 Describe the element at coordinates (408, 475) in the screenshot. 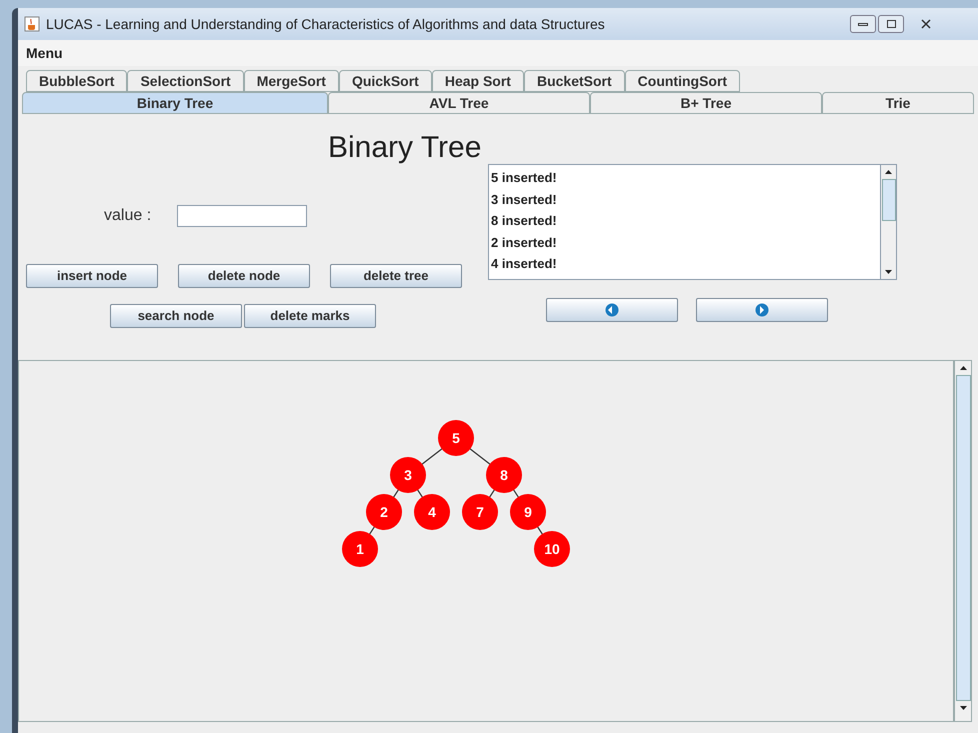

I see `tree-node: 3` at that location.